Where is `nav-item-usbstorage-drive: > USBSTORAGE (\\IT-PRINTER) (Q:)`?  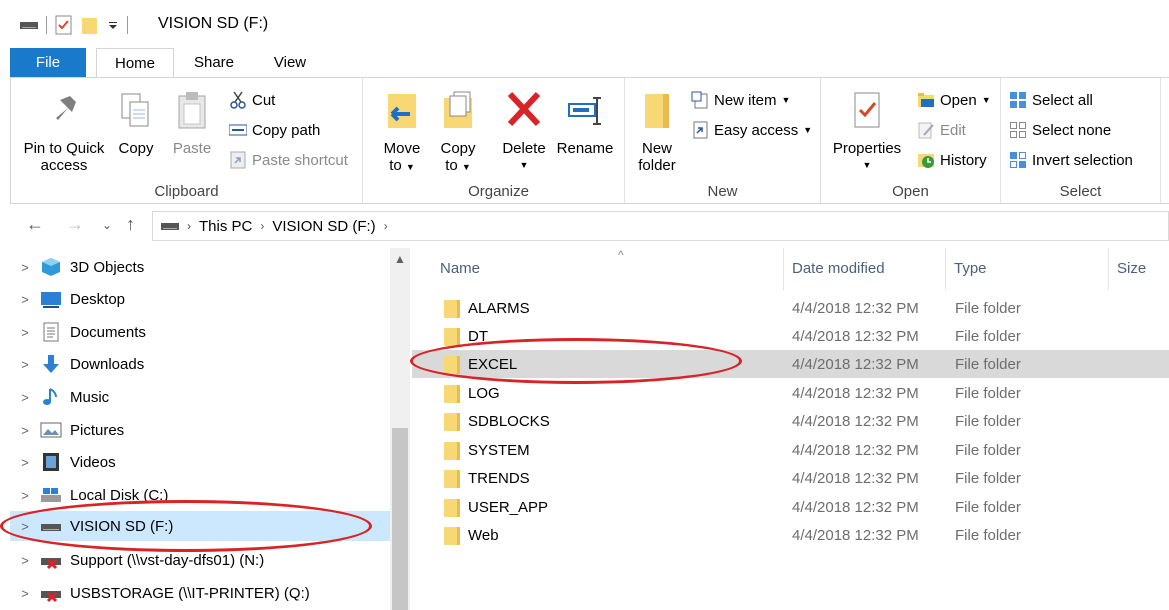 nav-item-usbstorage-drive: > USBSTORAGE (\\IT-PRINTER) (Q:) is located at coordinates (200, 593).